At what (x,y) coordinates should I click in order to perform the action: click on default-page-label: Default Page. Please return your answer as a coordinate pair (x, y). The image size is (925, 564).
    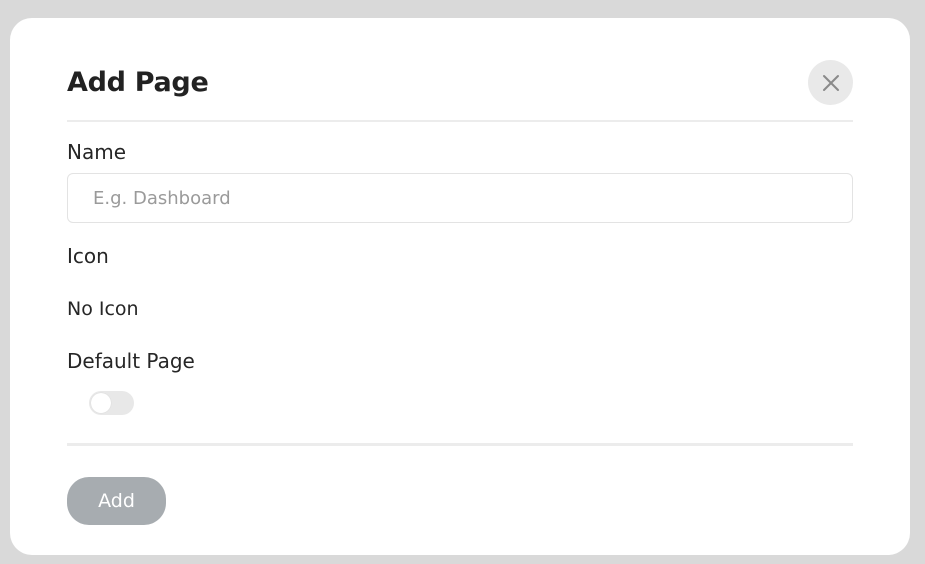
    Looking at the image, I should click on (131, 361).